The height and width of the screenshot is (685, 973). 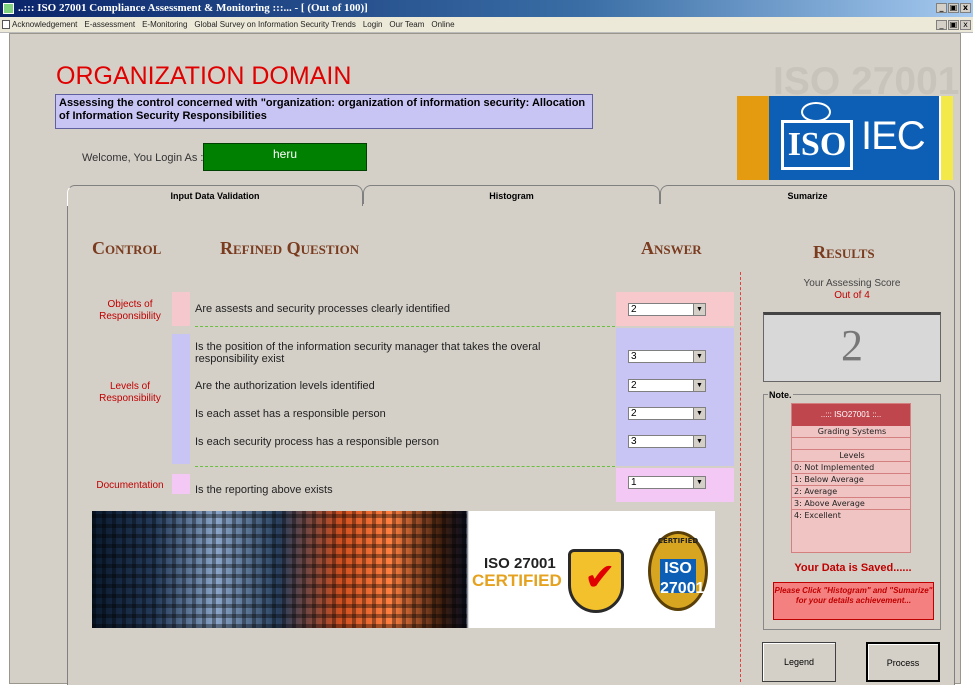 I want to click on menu-login: Login, so click(x=373, y=24).